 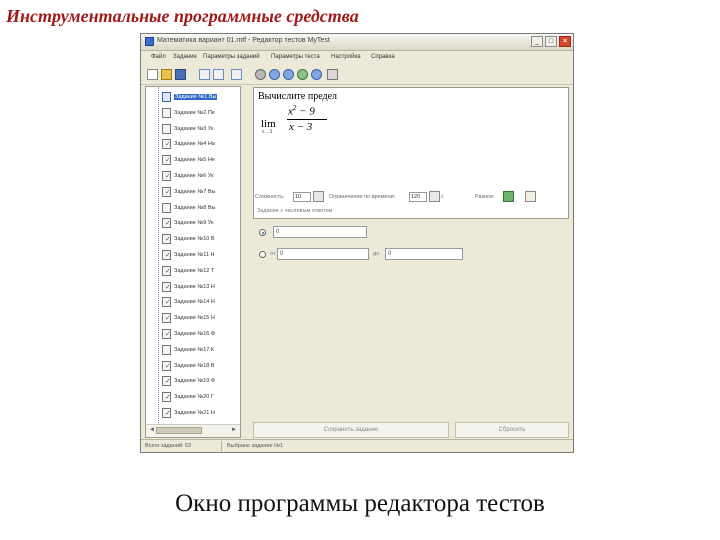 I want to click on add-question-icon, so click(x=218, y=74).